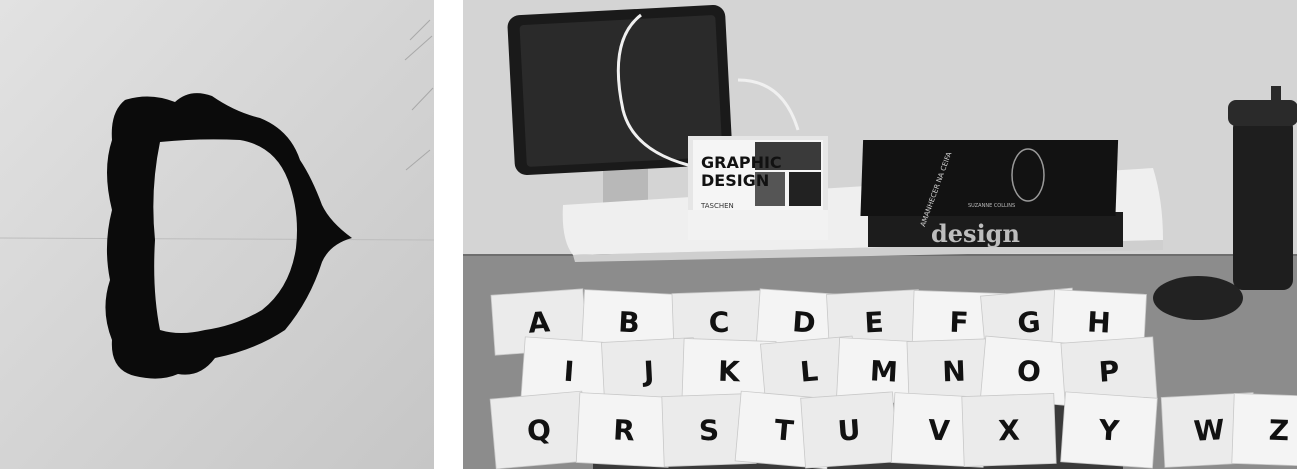  Describe the element at coordinates (1278, 431) in the screenshot. I see `letter-card-glyph: Z` at that location.